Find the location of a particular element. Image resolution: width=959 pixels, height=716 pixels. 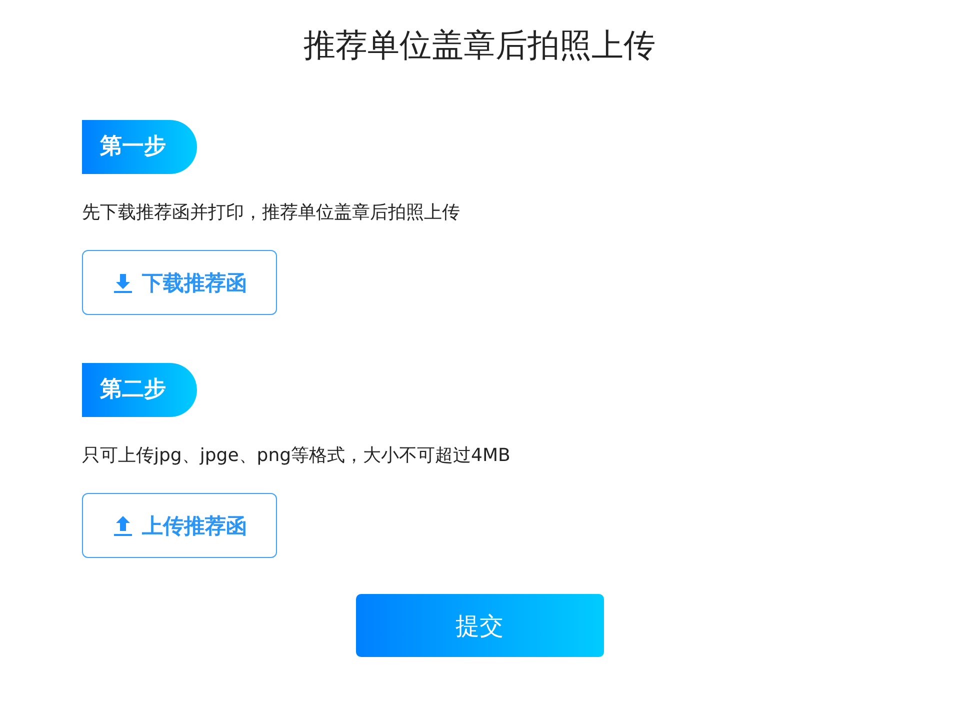

upload-icon is located at coordinates (123, 525).